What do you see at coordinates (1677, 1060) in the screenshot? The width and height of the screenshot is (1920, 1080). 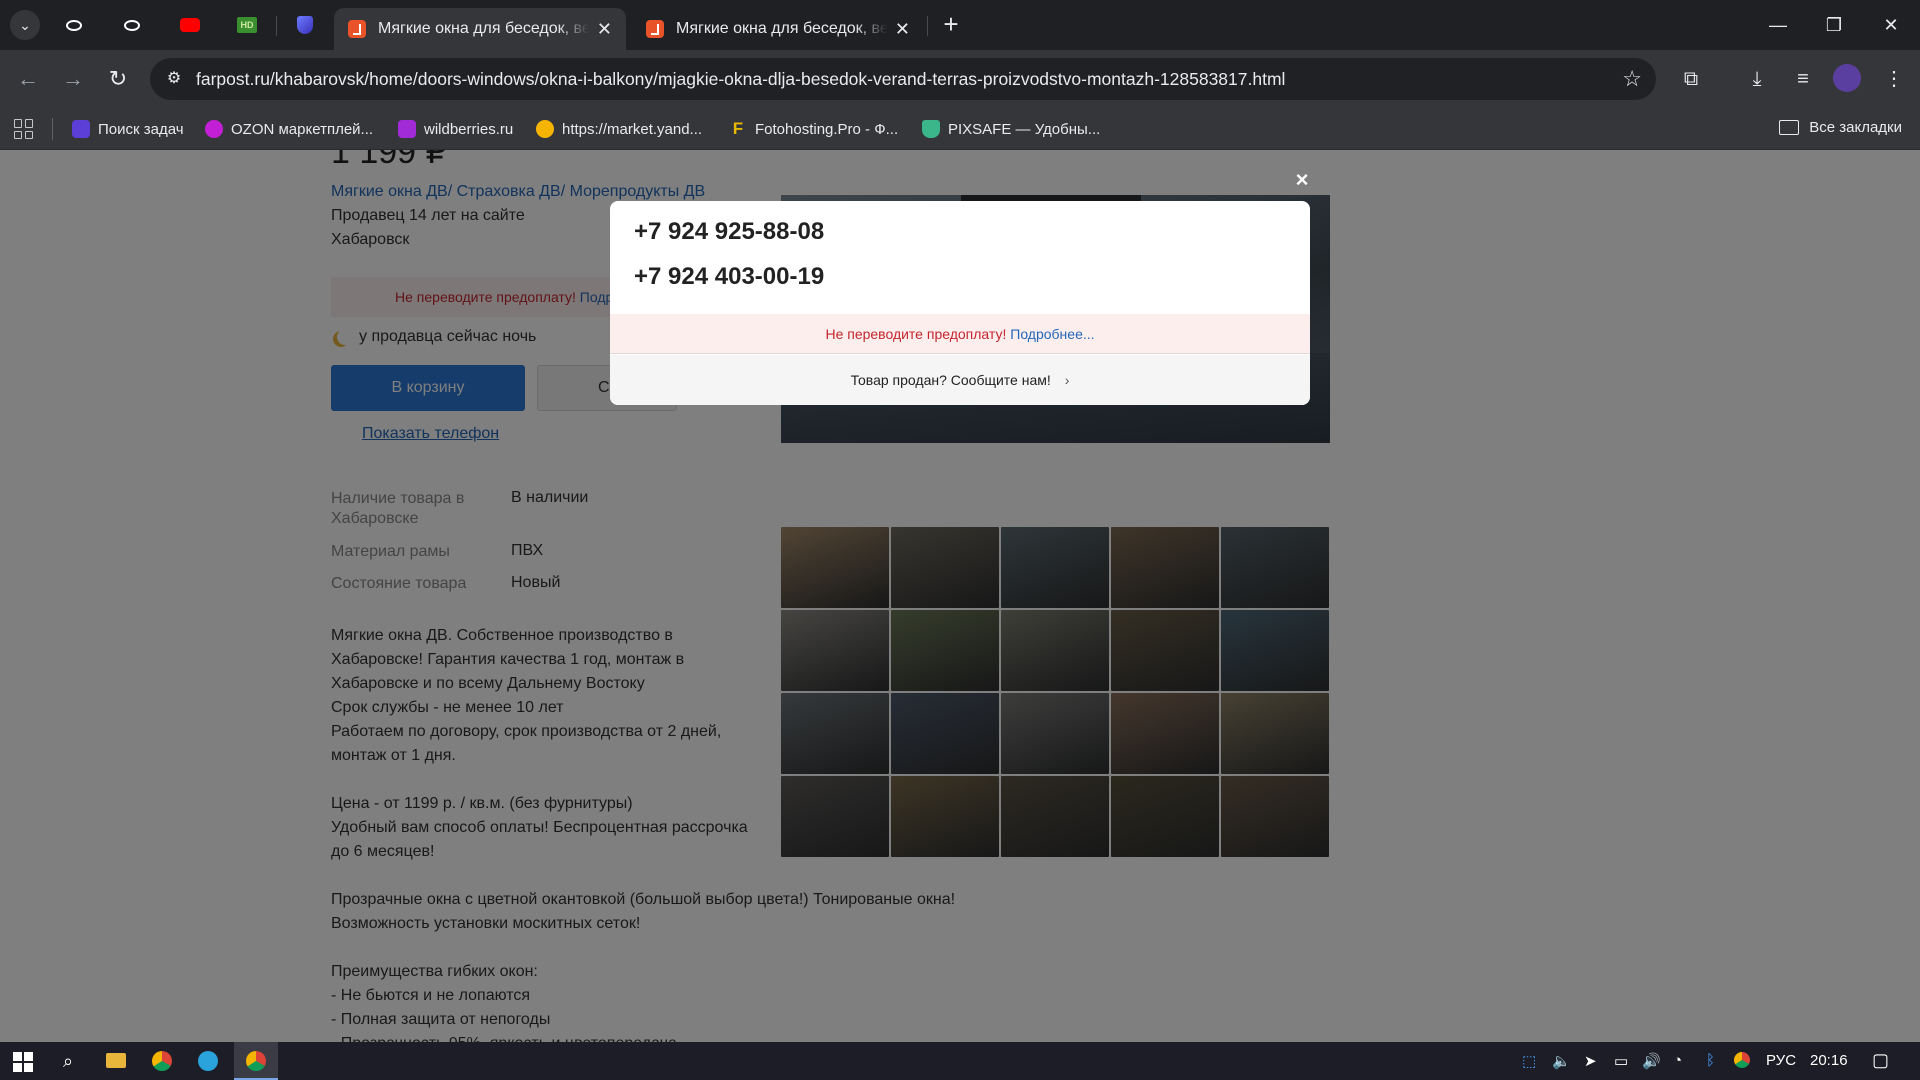 I see `wifi-icon: ◔` at bounding box center [1677, 1060].